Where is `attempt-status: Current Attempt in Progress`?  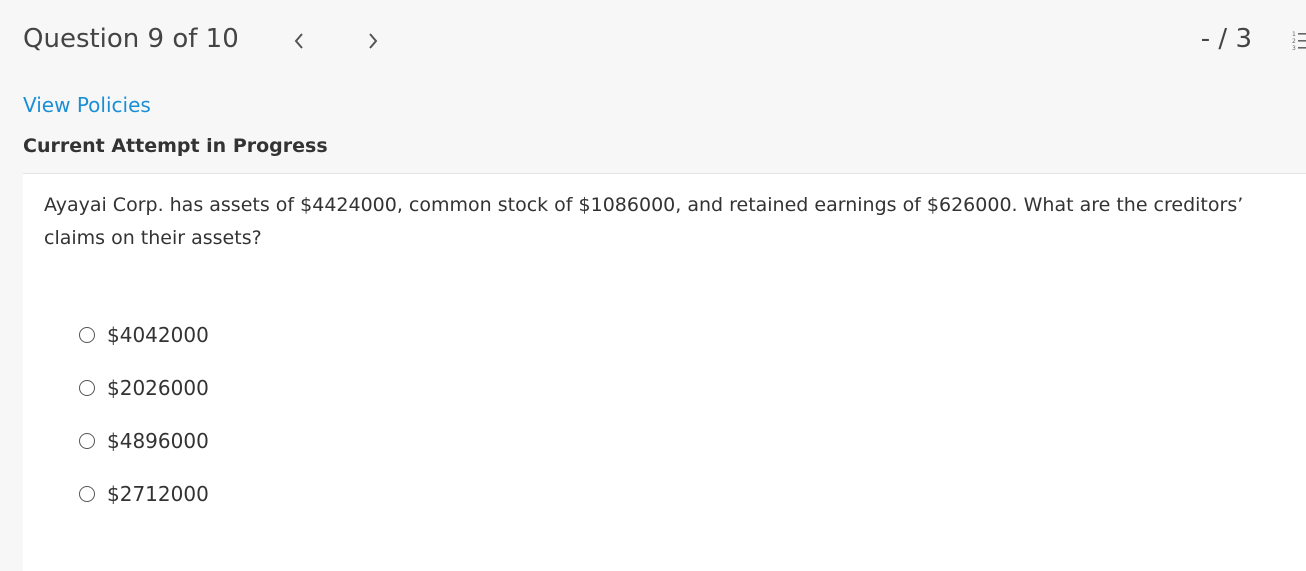
attempt-status: Current Attempt in Progress is located at coordinates (175, 146).